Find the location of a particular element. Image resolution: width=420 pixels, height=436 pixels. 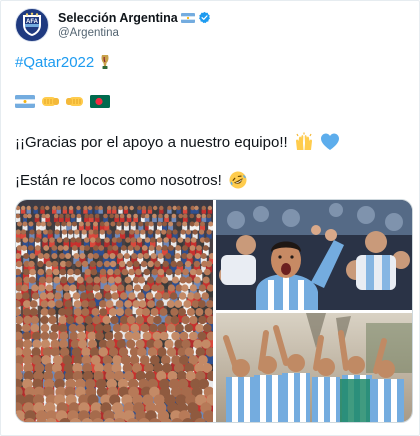

display-name-row: Selección Argentina is located at coordinates (134, 17).